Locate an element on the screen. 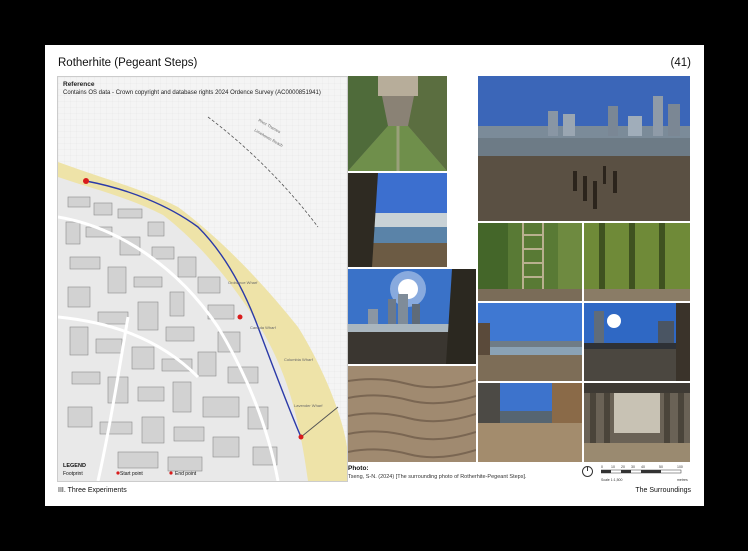 This screenshot has height=551, width=748. legend-footprint: Footprint is located at coordinates (73, 474).